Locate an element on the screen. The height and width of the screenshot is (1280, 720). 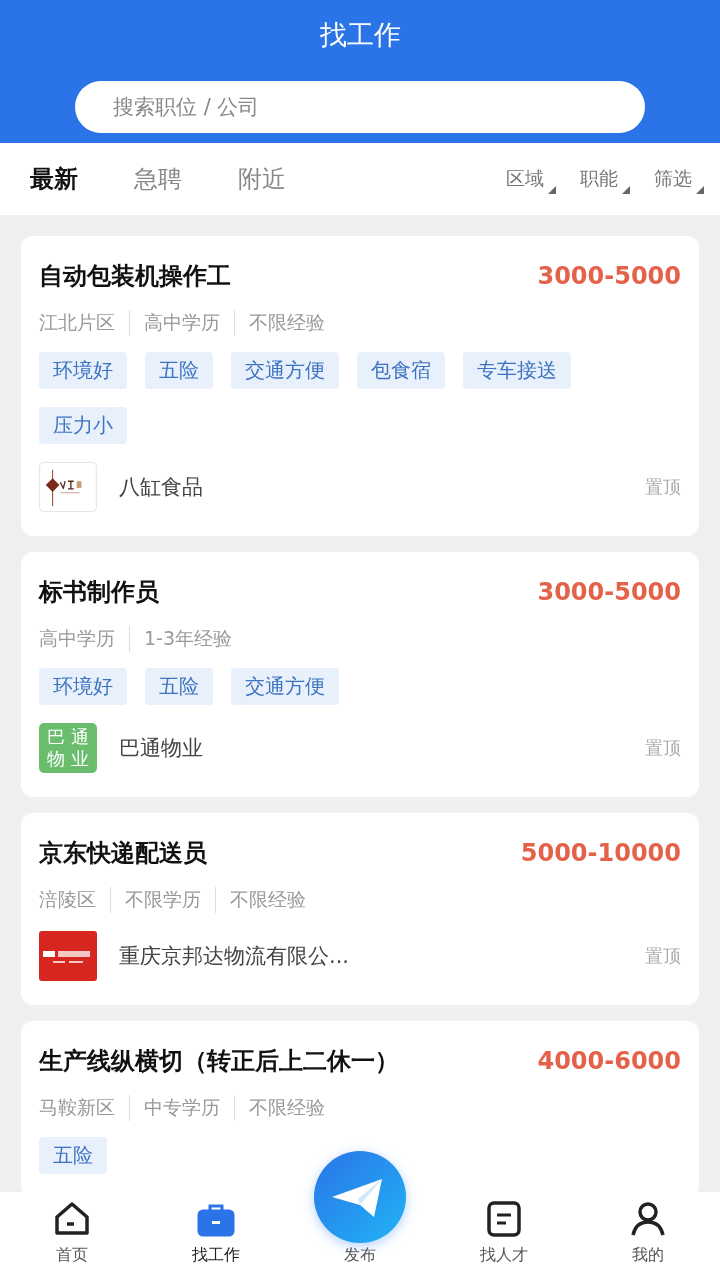
nav-item: 找人才 is located at coordinates (504, 1236).